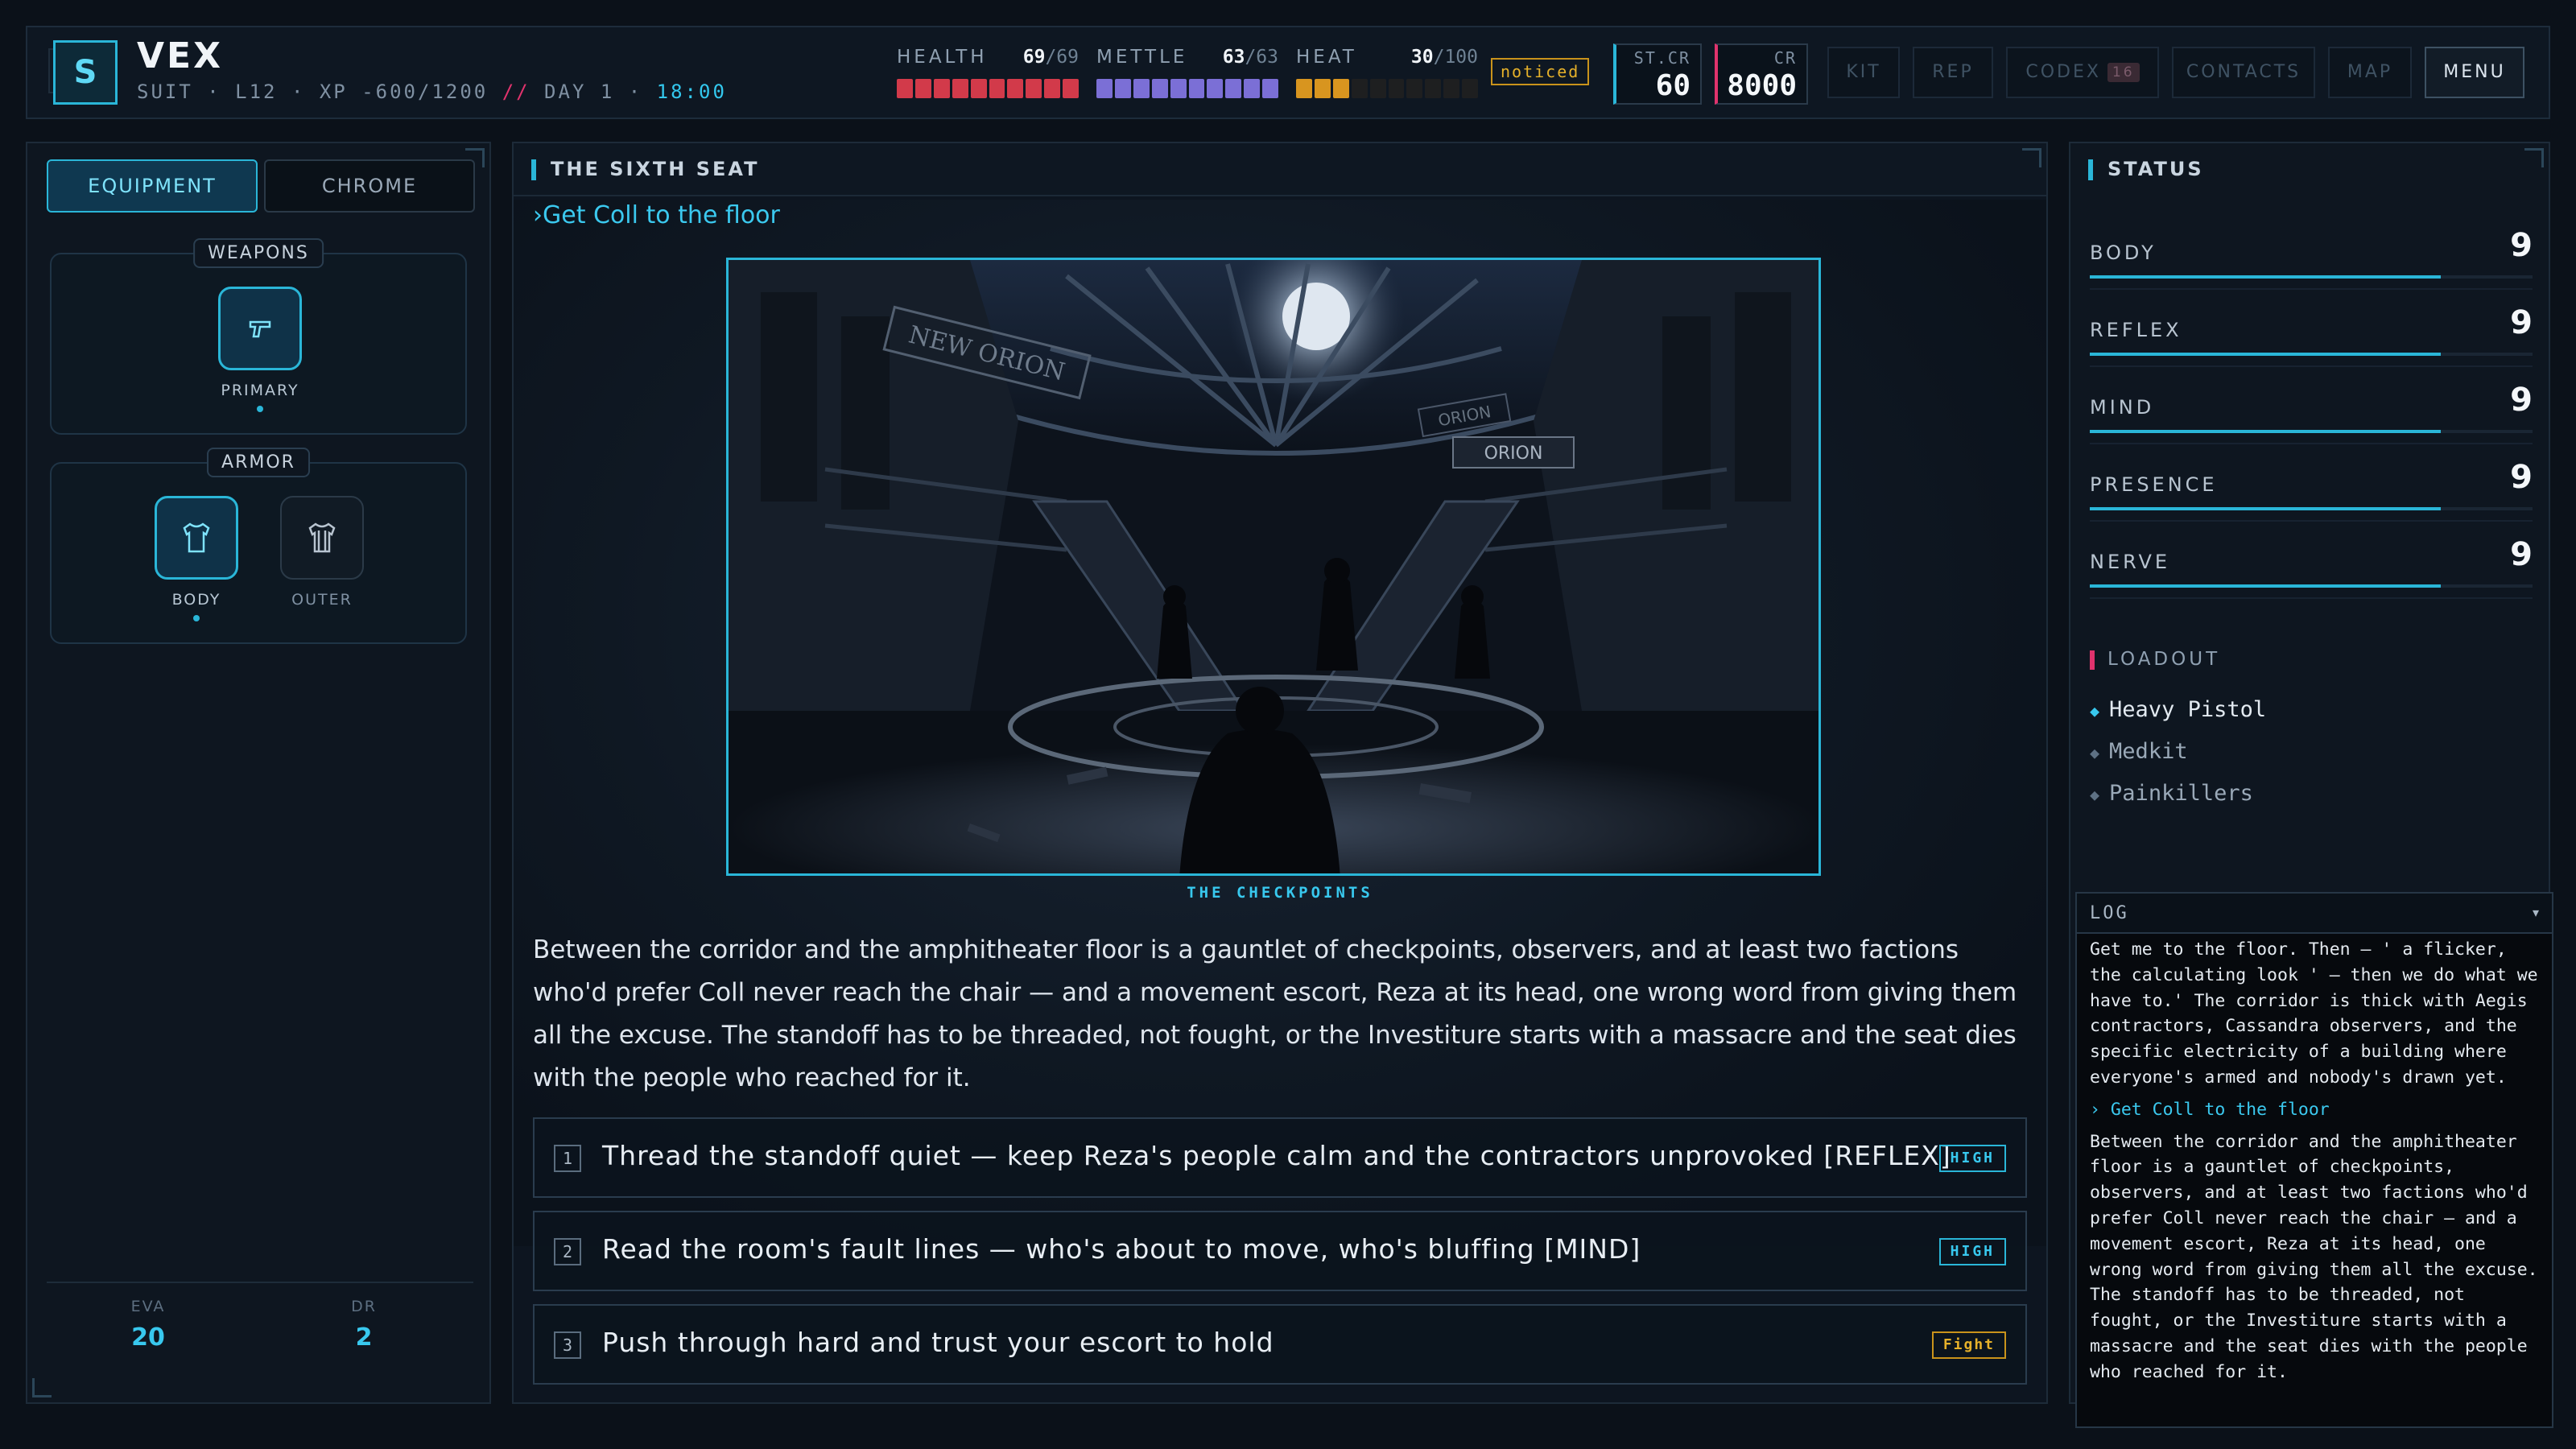  I want to click on rep-button: REP, so click(1953, 72).